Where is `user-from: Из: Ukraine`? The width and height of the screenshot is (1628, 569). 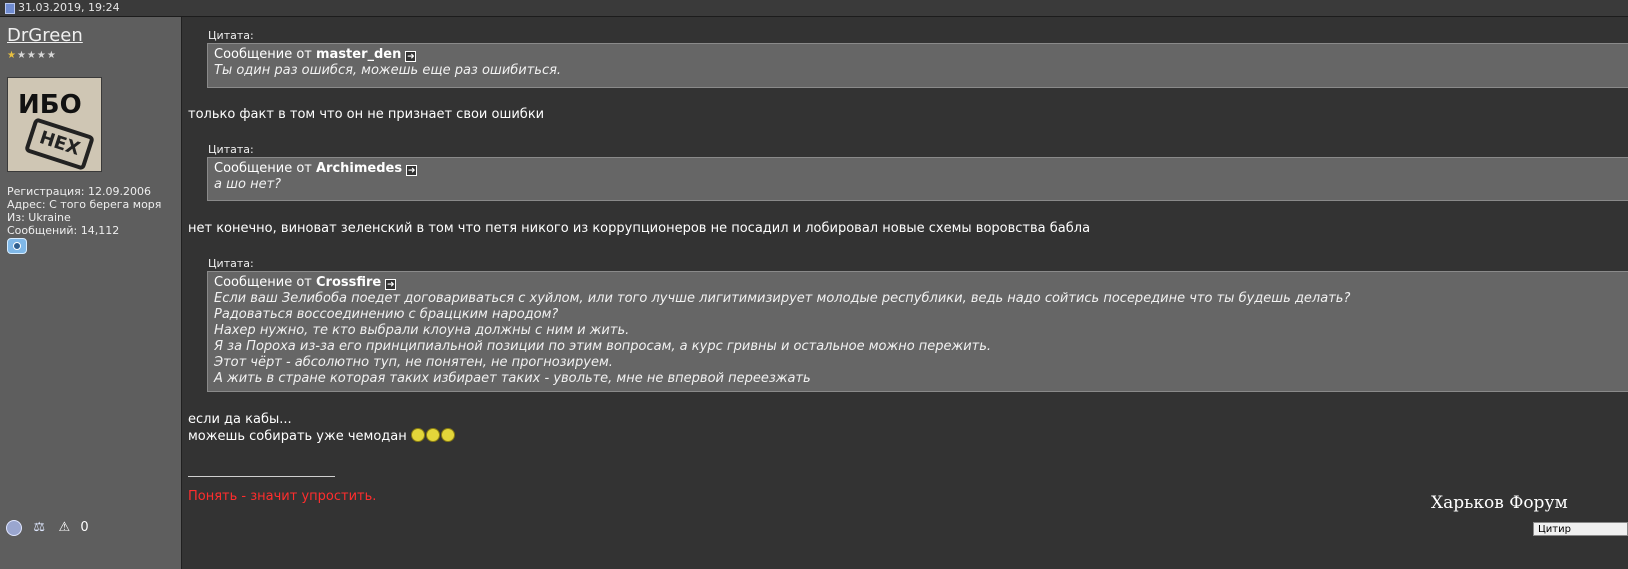 user-from: Из: Ukraine is located at coordinates (39, 217).